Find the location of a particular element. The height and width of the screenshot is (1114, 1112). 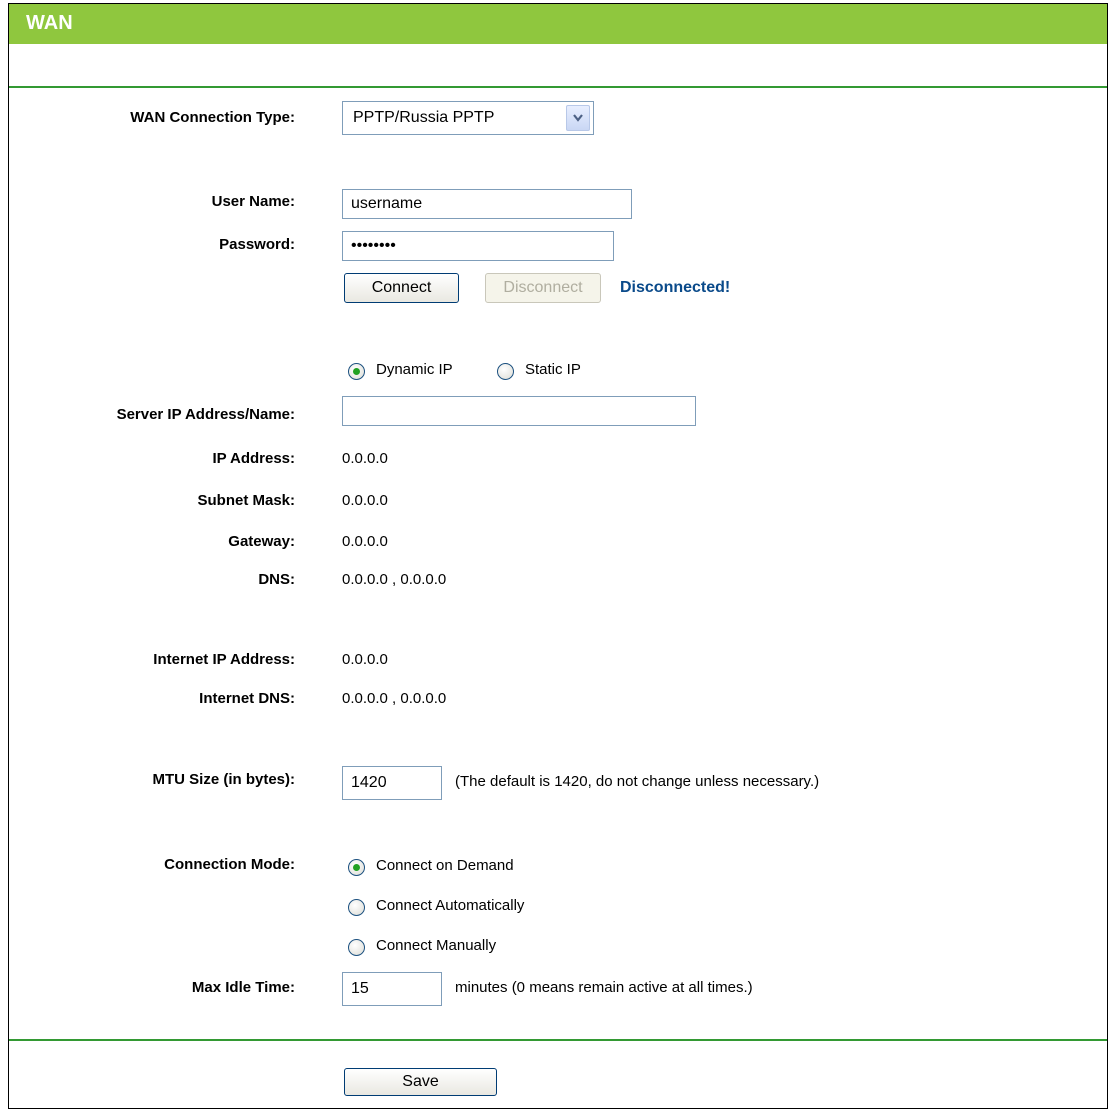

dns-value: 0.0.0.0 , 0.0.0.0 is located at coordinates (394, 579).